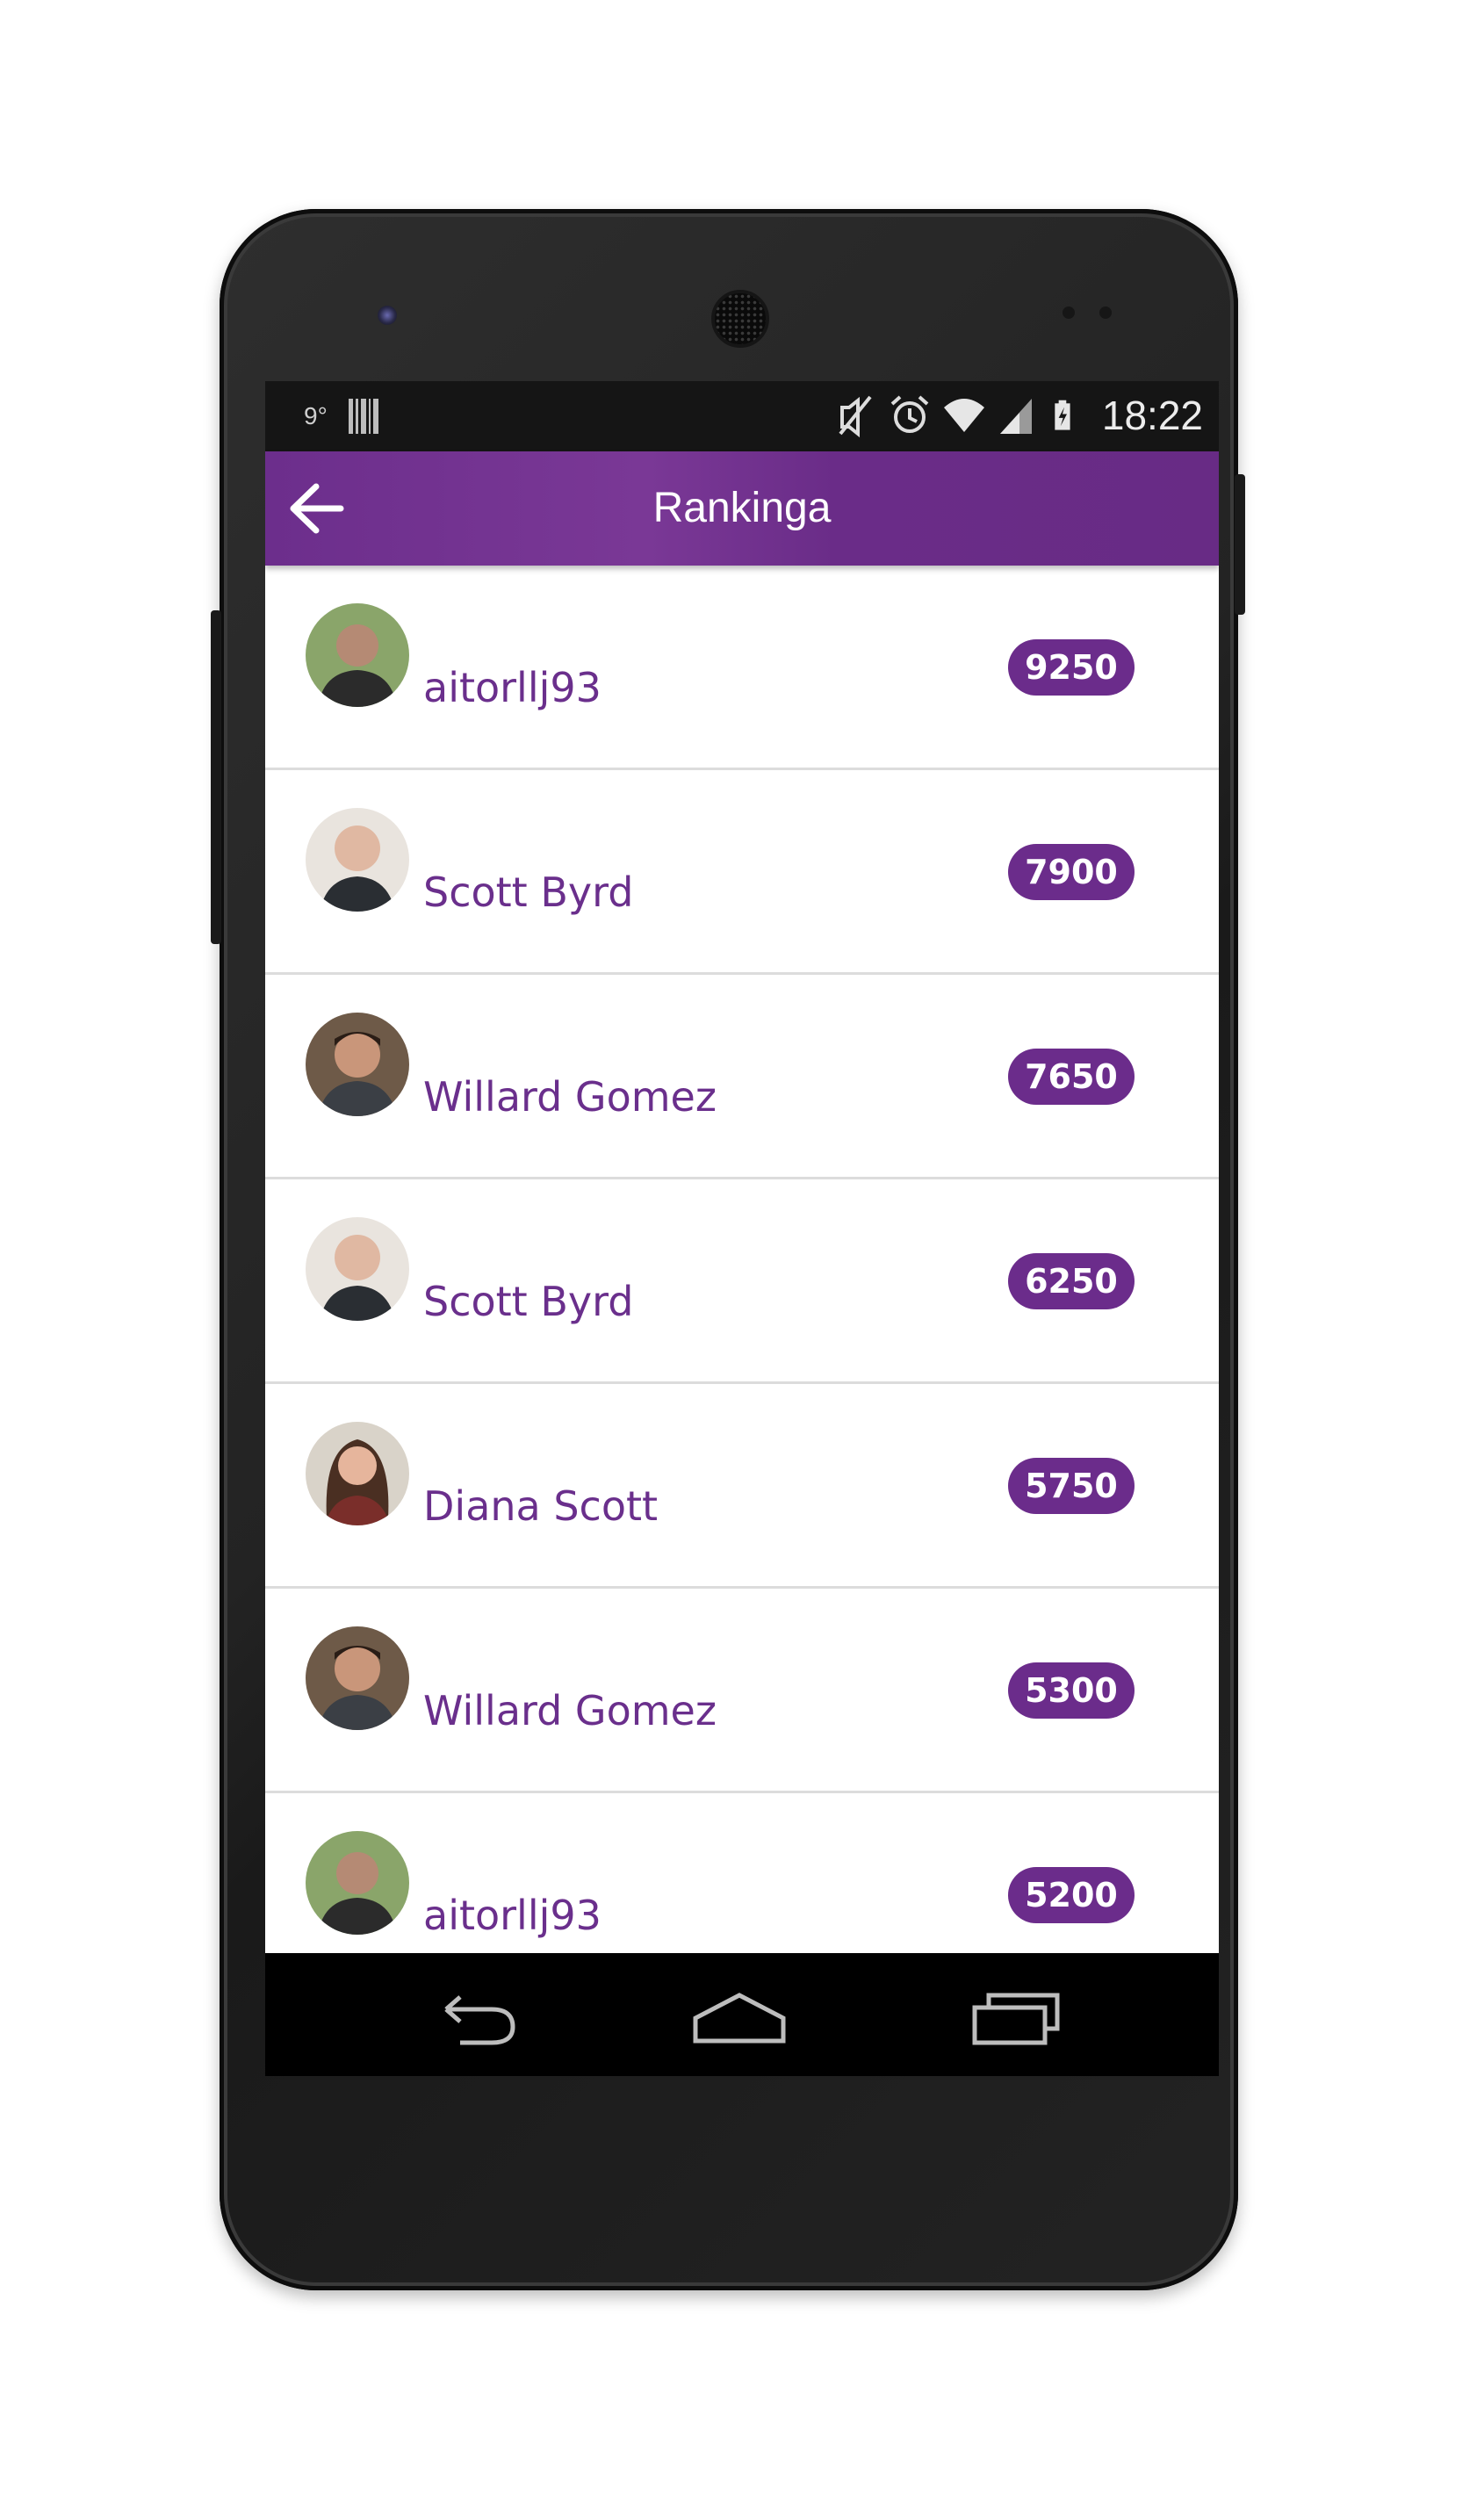 The height and width of the screenshot is (2509, 1484). What do you see at coordinates (1152, 415) in the screenshot?
I see `clock: 18:22` at bounding box center [1152, 415].